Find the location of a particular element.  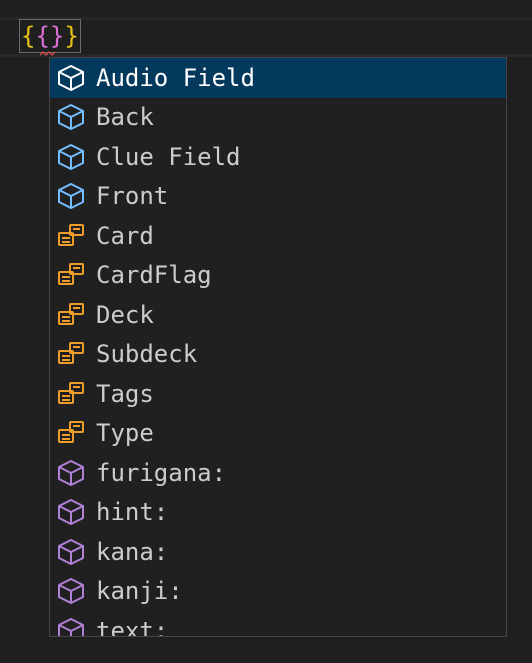

code-token: {{}} is located at coordinates (50, 36).